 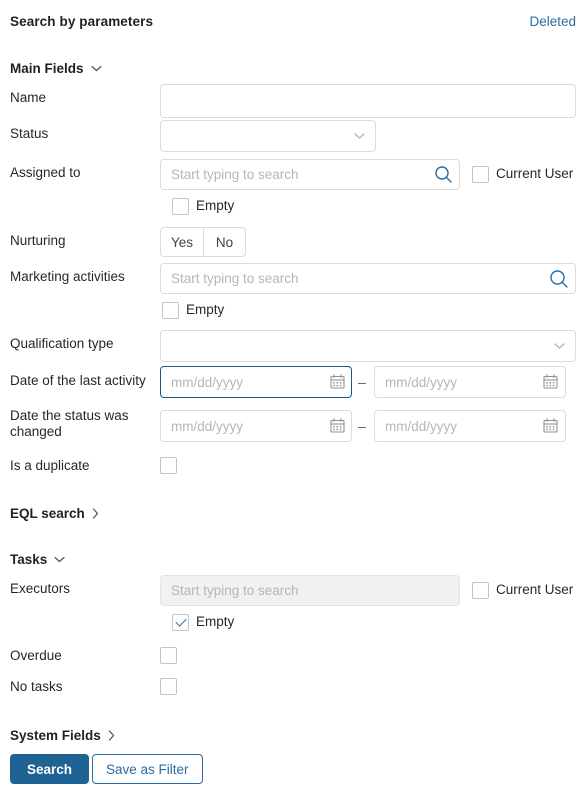 What do you see at coordinates (29, 133) in the screenshot?
I see `label-status: Status` at bounding box center [29, 133].